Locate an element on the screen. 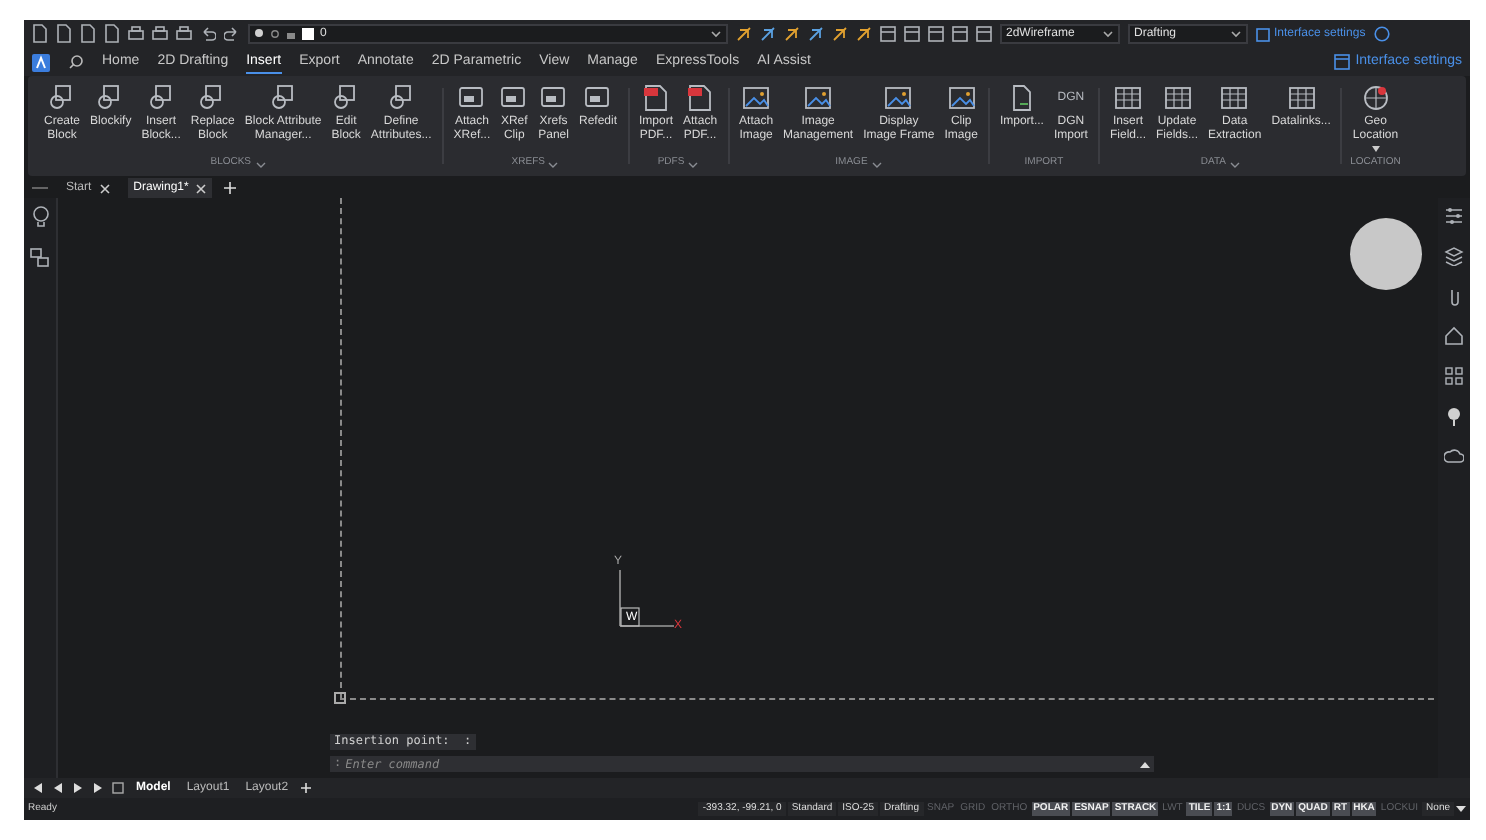  app-logo-icon is located at coordinates (41, 62).